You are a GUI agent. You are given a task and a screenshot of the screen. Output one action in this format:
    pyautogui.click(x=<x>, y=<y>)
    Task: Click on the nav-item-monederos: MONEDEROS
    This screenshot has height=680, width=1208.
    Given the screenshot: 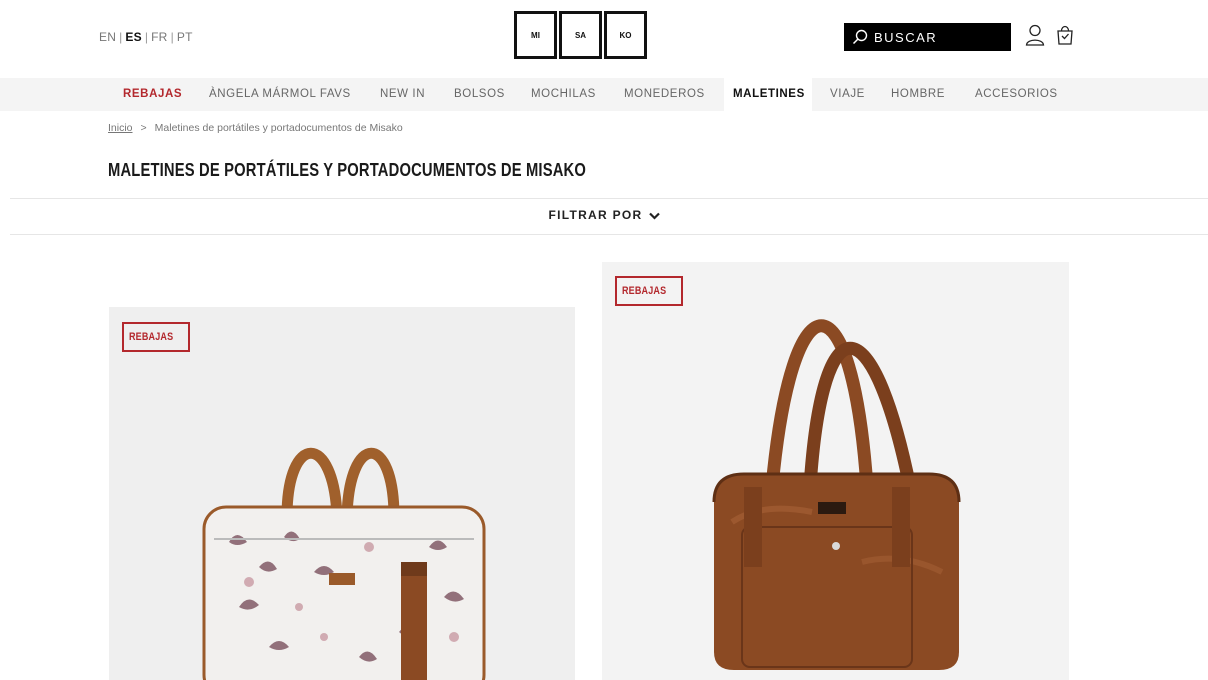 What is the action you would take?
    pyautogui.click(x=664, y=94)
    